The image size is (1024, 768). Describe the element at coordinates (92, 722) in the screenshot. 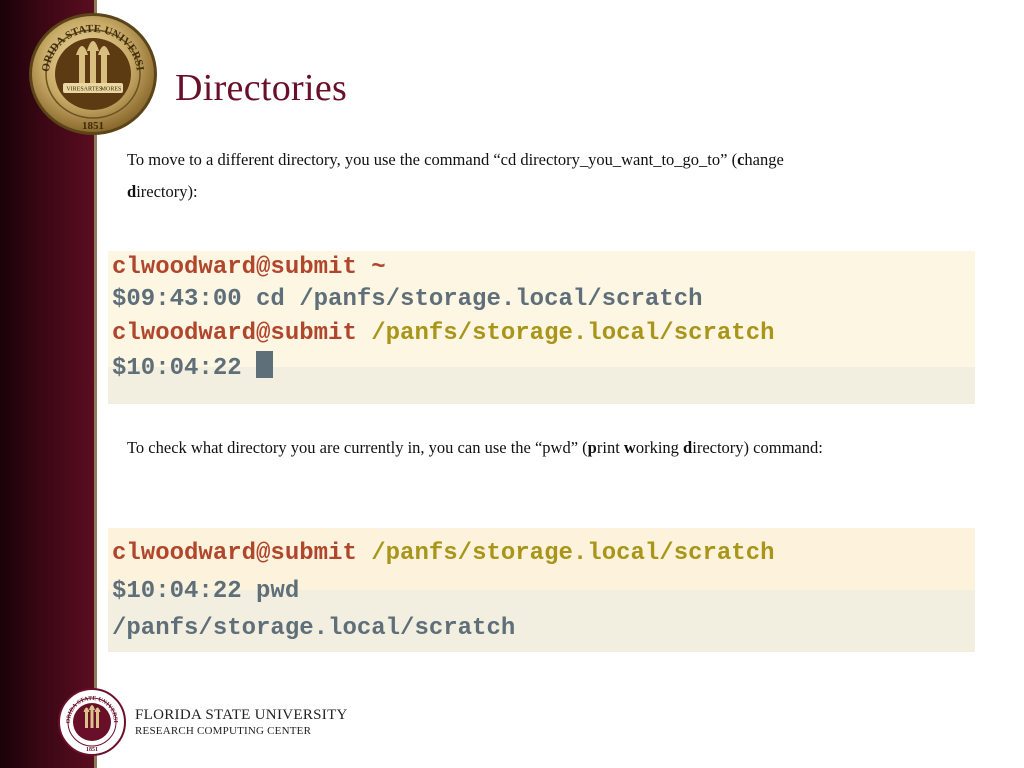

I see `fsu-seal-icon: FLORIDA STATE UNIVERSITY 1851` at that location.